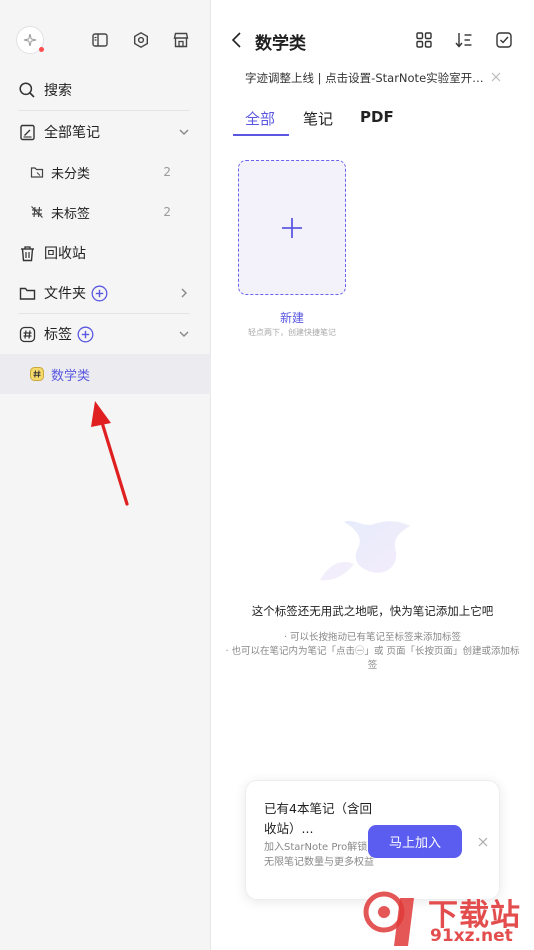 Image resolution: width=534 pixels, height=950 pixels. What do you see at coordinates (105, 253) in the screenshot?
I see `sidebar-item-trash: 回收站` at bounding box center [105, 253].